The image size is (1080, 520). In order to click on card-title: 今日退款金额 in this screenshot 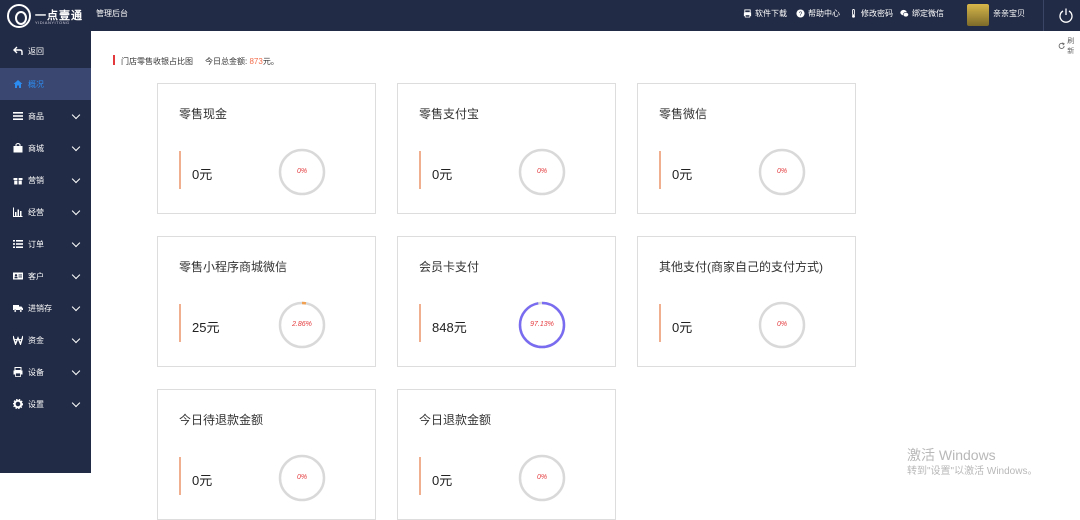, I will do `click(455, 420)`.